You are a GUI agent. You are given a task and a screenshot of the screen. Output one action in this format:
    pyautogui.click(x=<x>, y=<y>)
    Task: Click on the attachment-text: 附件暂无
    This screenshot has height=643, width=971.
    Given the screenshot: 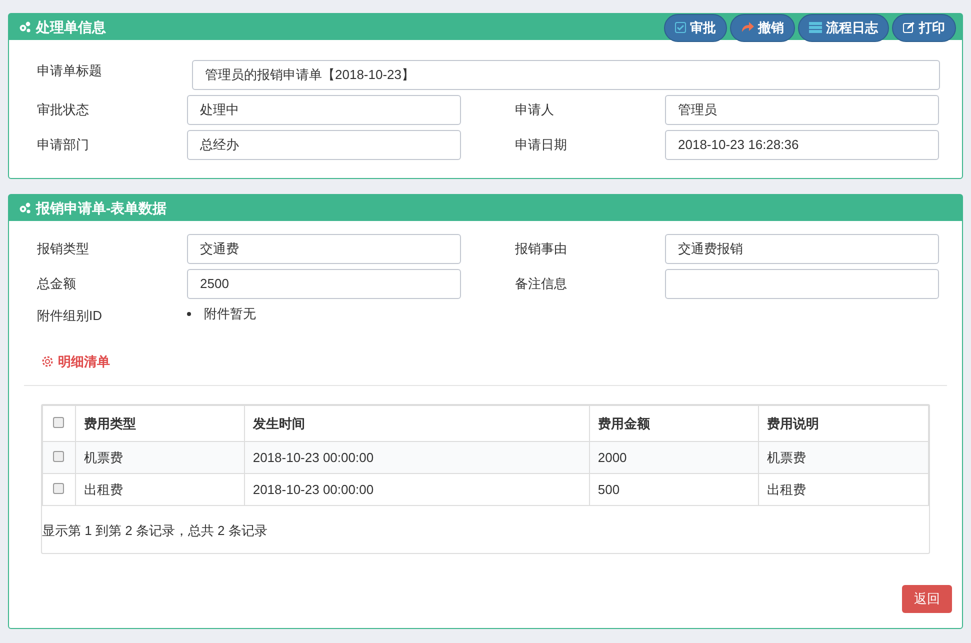 What is the action you would take?
    pyautogui.click(x=230, y=314)
    